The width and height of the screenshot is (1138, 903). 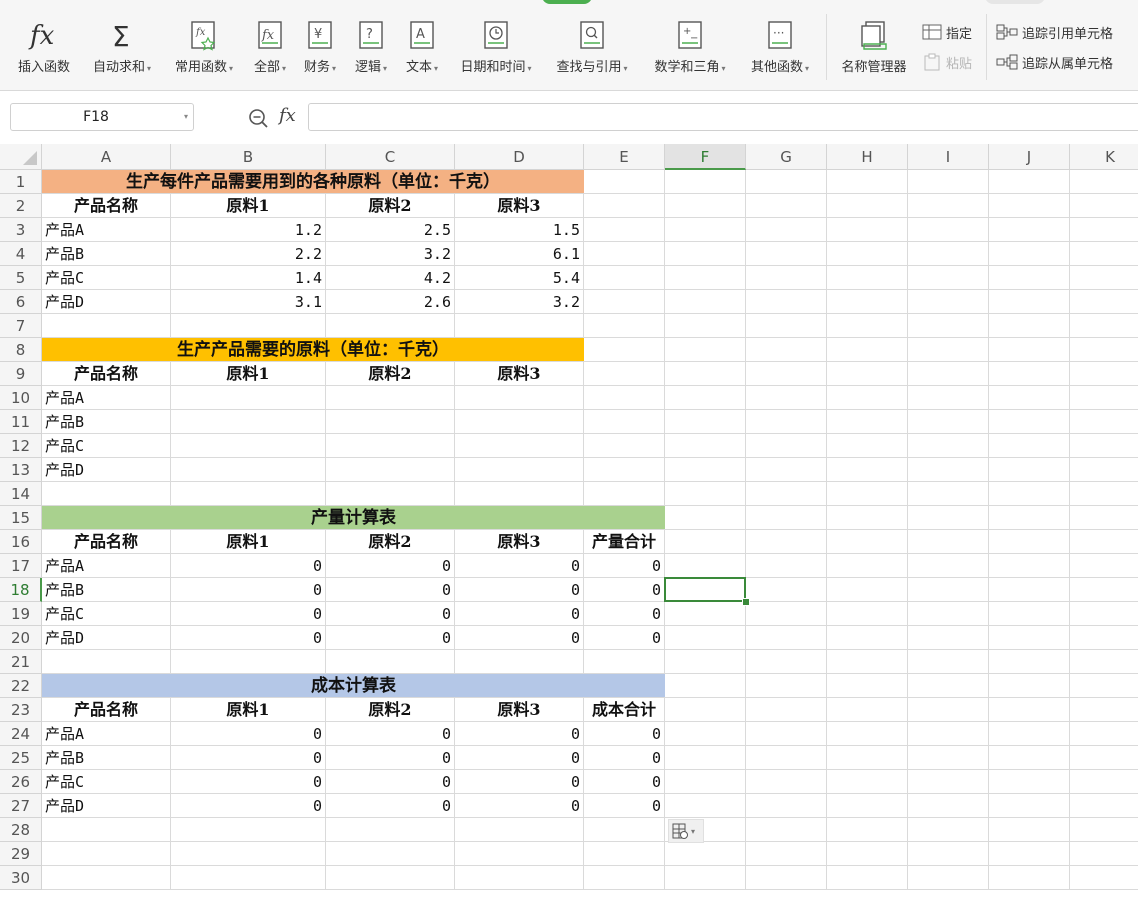 I want to click on cell-g1, so click(x=786, y=182).